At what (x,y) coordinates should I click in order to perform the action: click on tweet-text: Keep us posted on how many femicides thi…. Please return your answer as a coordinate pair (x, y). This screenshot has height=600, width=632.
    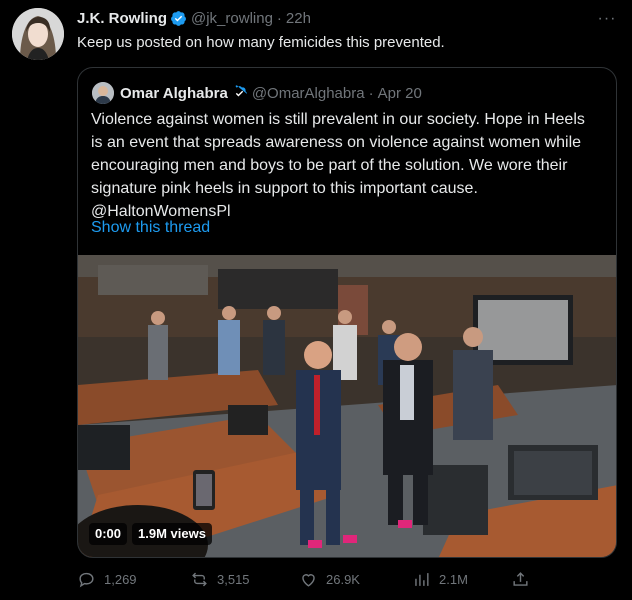
    Looking at the image, I should click on (261, 42).